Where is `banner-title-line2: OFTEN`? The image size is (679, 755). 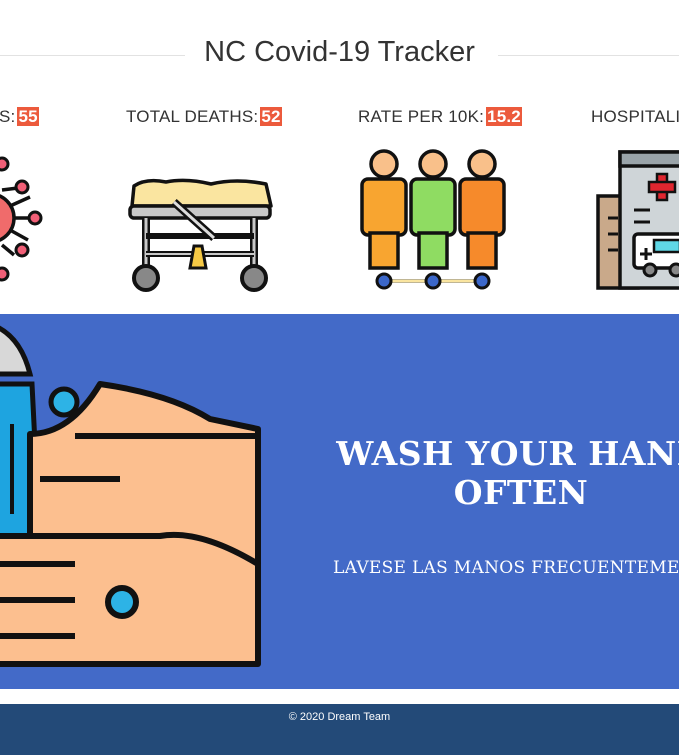 banner-title-line2: OFTEN is located at coordinates (521, 492).